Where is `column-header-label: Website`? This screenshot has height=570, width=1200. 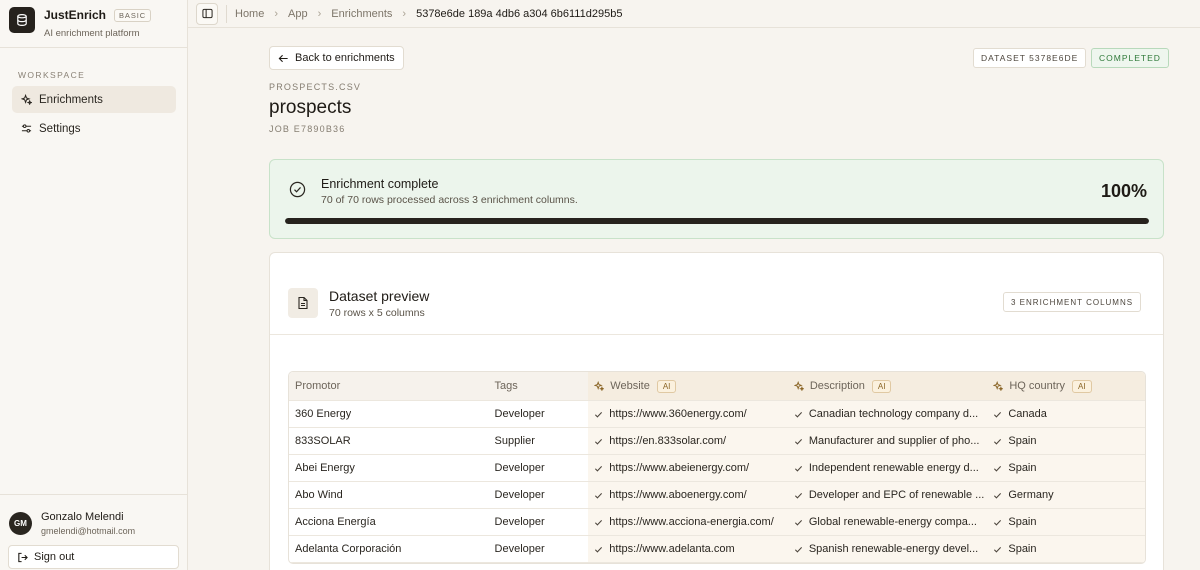
column-header-label: Website is located at coordinates (630, 386).